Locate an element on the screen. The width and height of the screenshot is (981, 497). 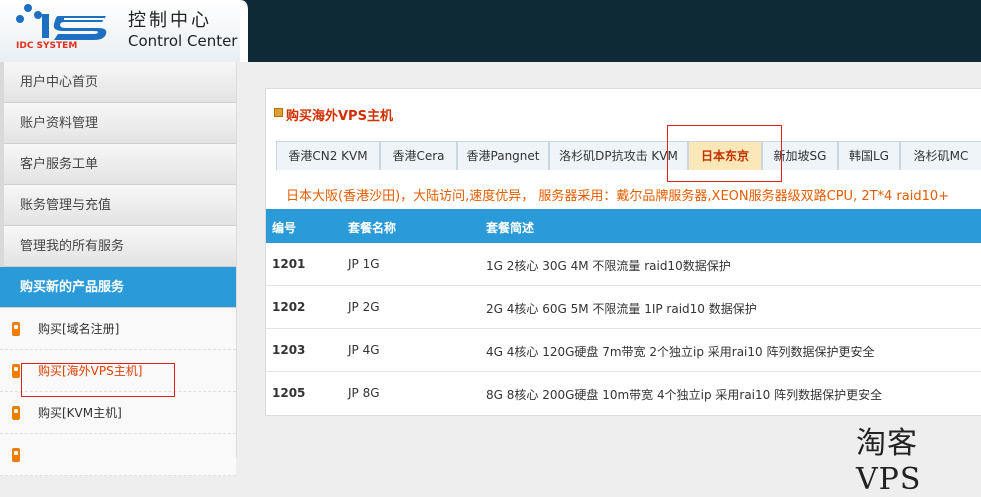
plan-name: JP 4G is located at coordinates (364, 350).